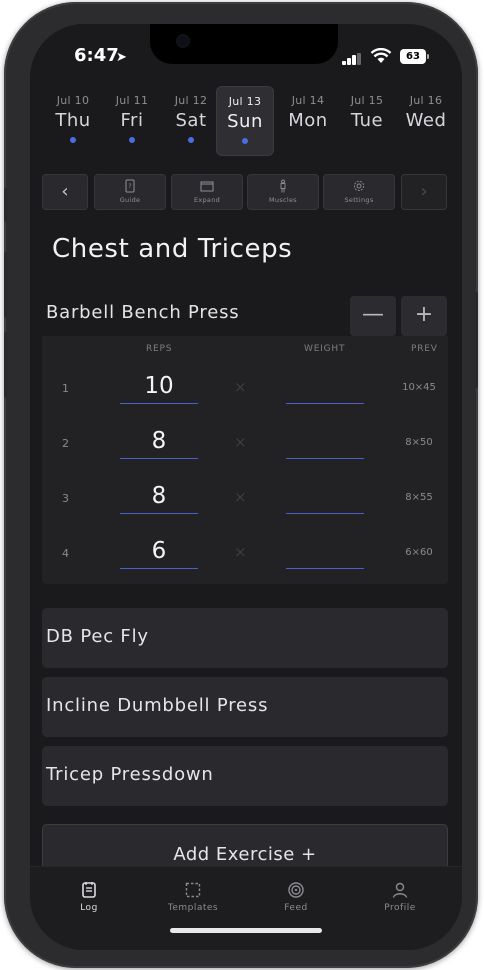 This screenshot has width=484, height=970. I want to click on prev-header: PREV, so click(424, 349).